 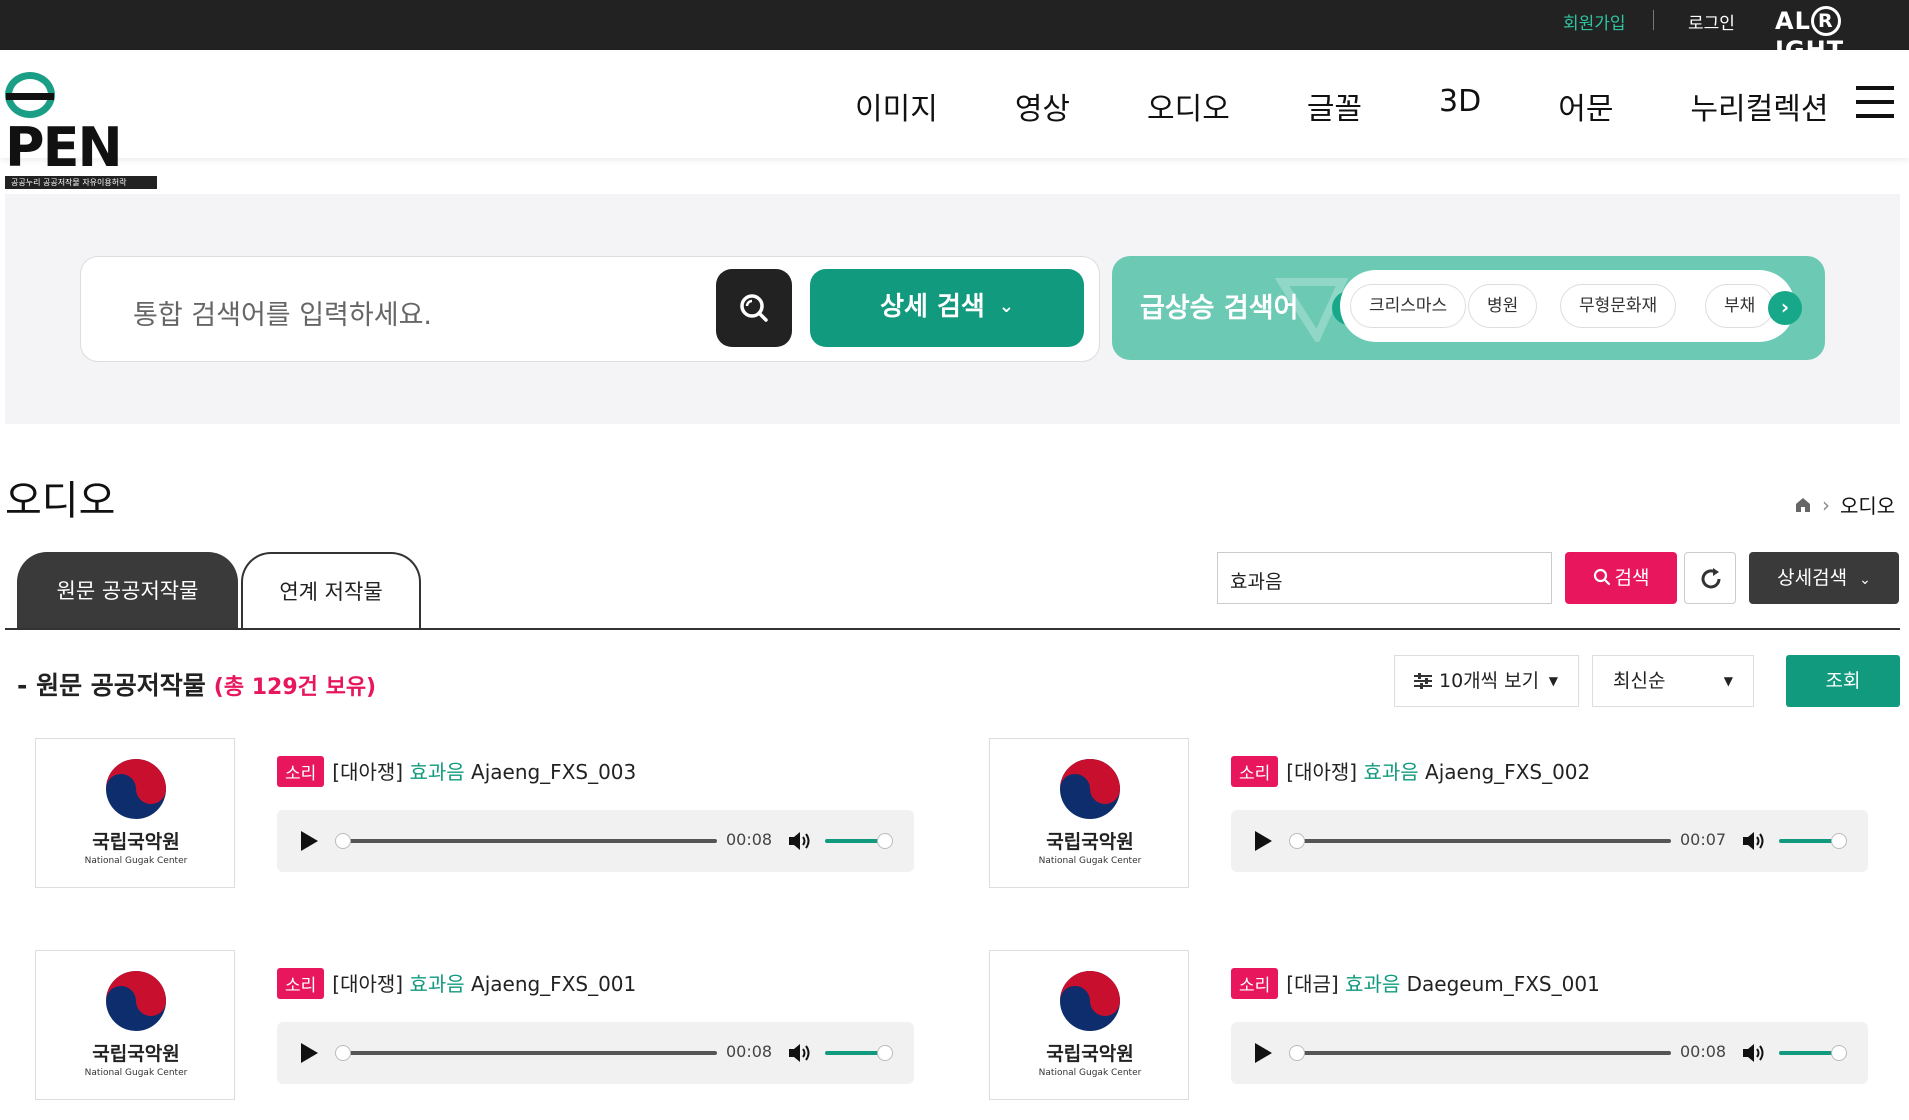 I want to click on duration: 00:07, so click(x=1703, y=839).